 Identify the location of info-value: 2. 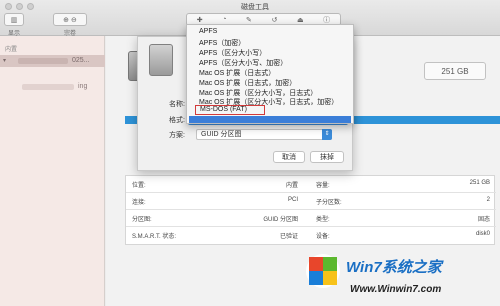
(488, 200).